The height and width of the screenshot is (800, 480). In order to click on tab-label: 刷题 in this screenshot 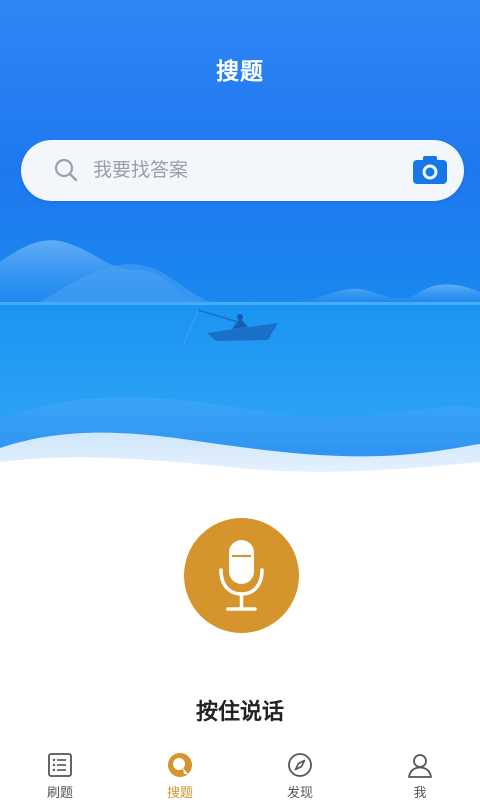, I will do `click(59, 793)`.